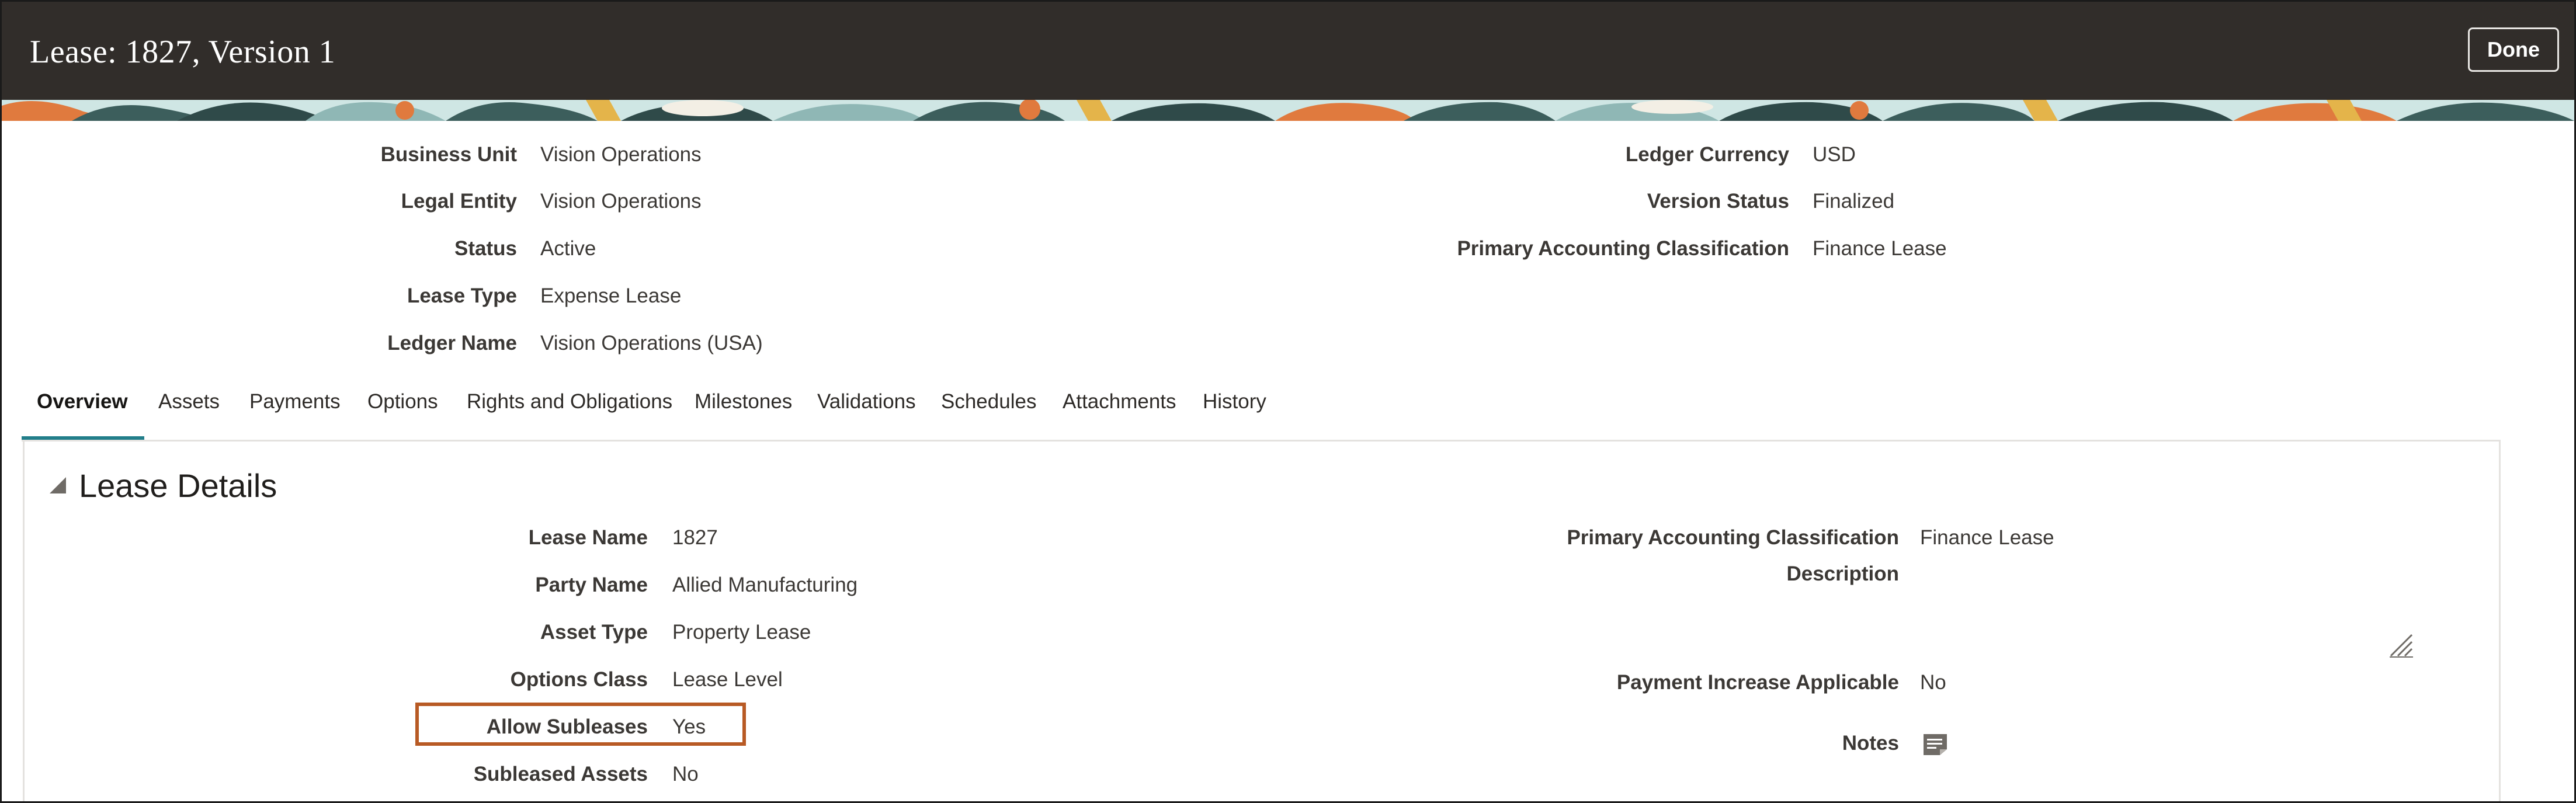 This screenshot has width=2576, height=803. I want to click on tab-validations: Validations, so click(866, 401).